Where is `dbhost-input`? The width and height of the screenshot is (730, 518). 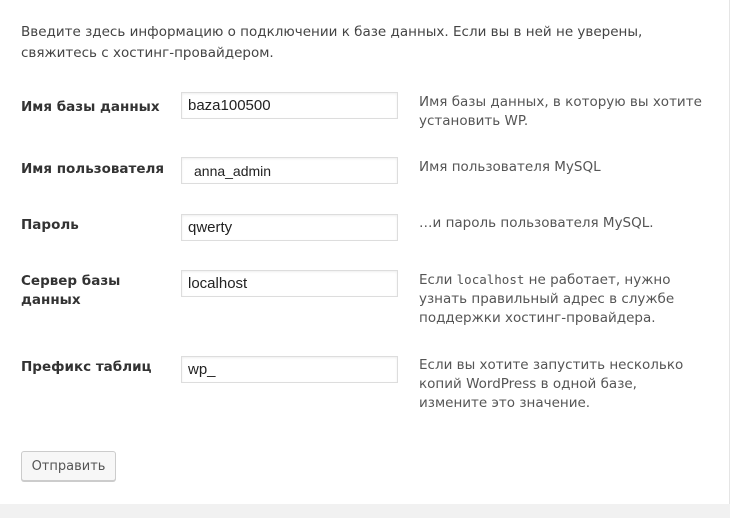 dbhost-input is located at coordinates (289, 283).